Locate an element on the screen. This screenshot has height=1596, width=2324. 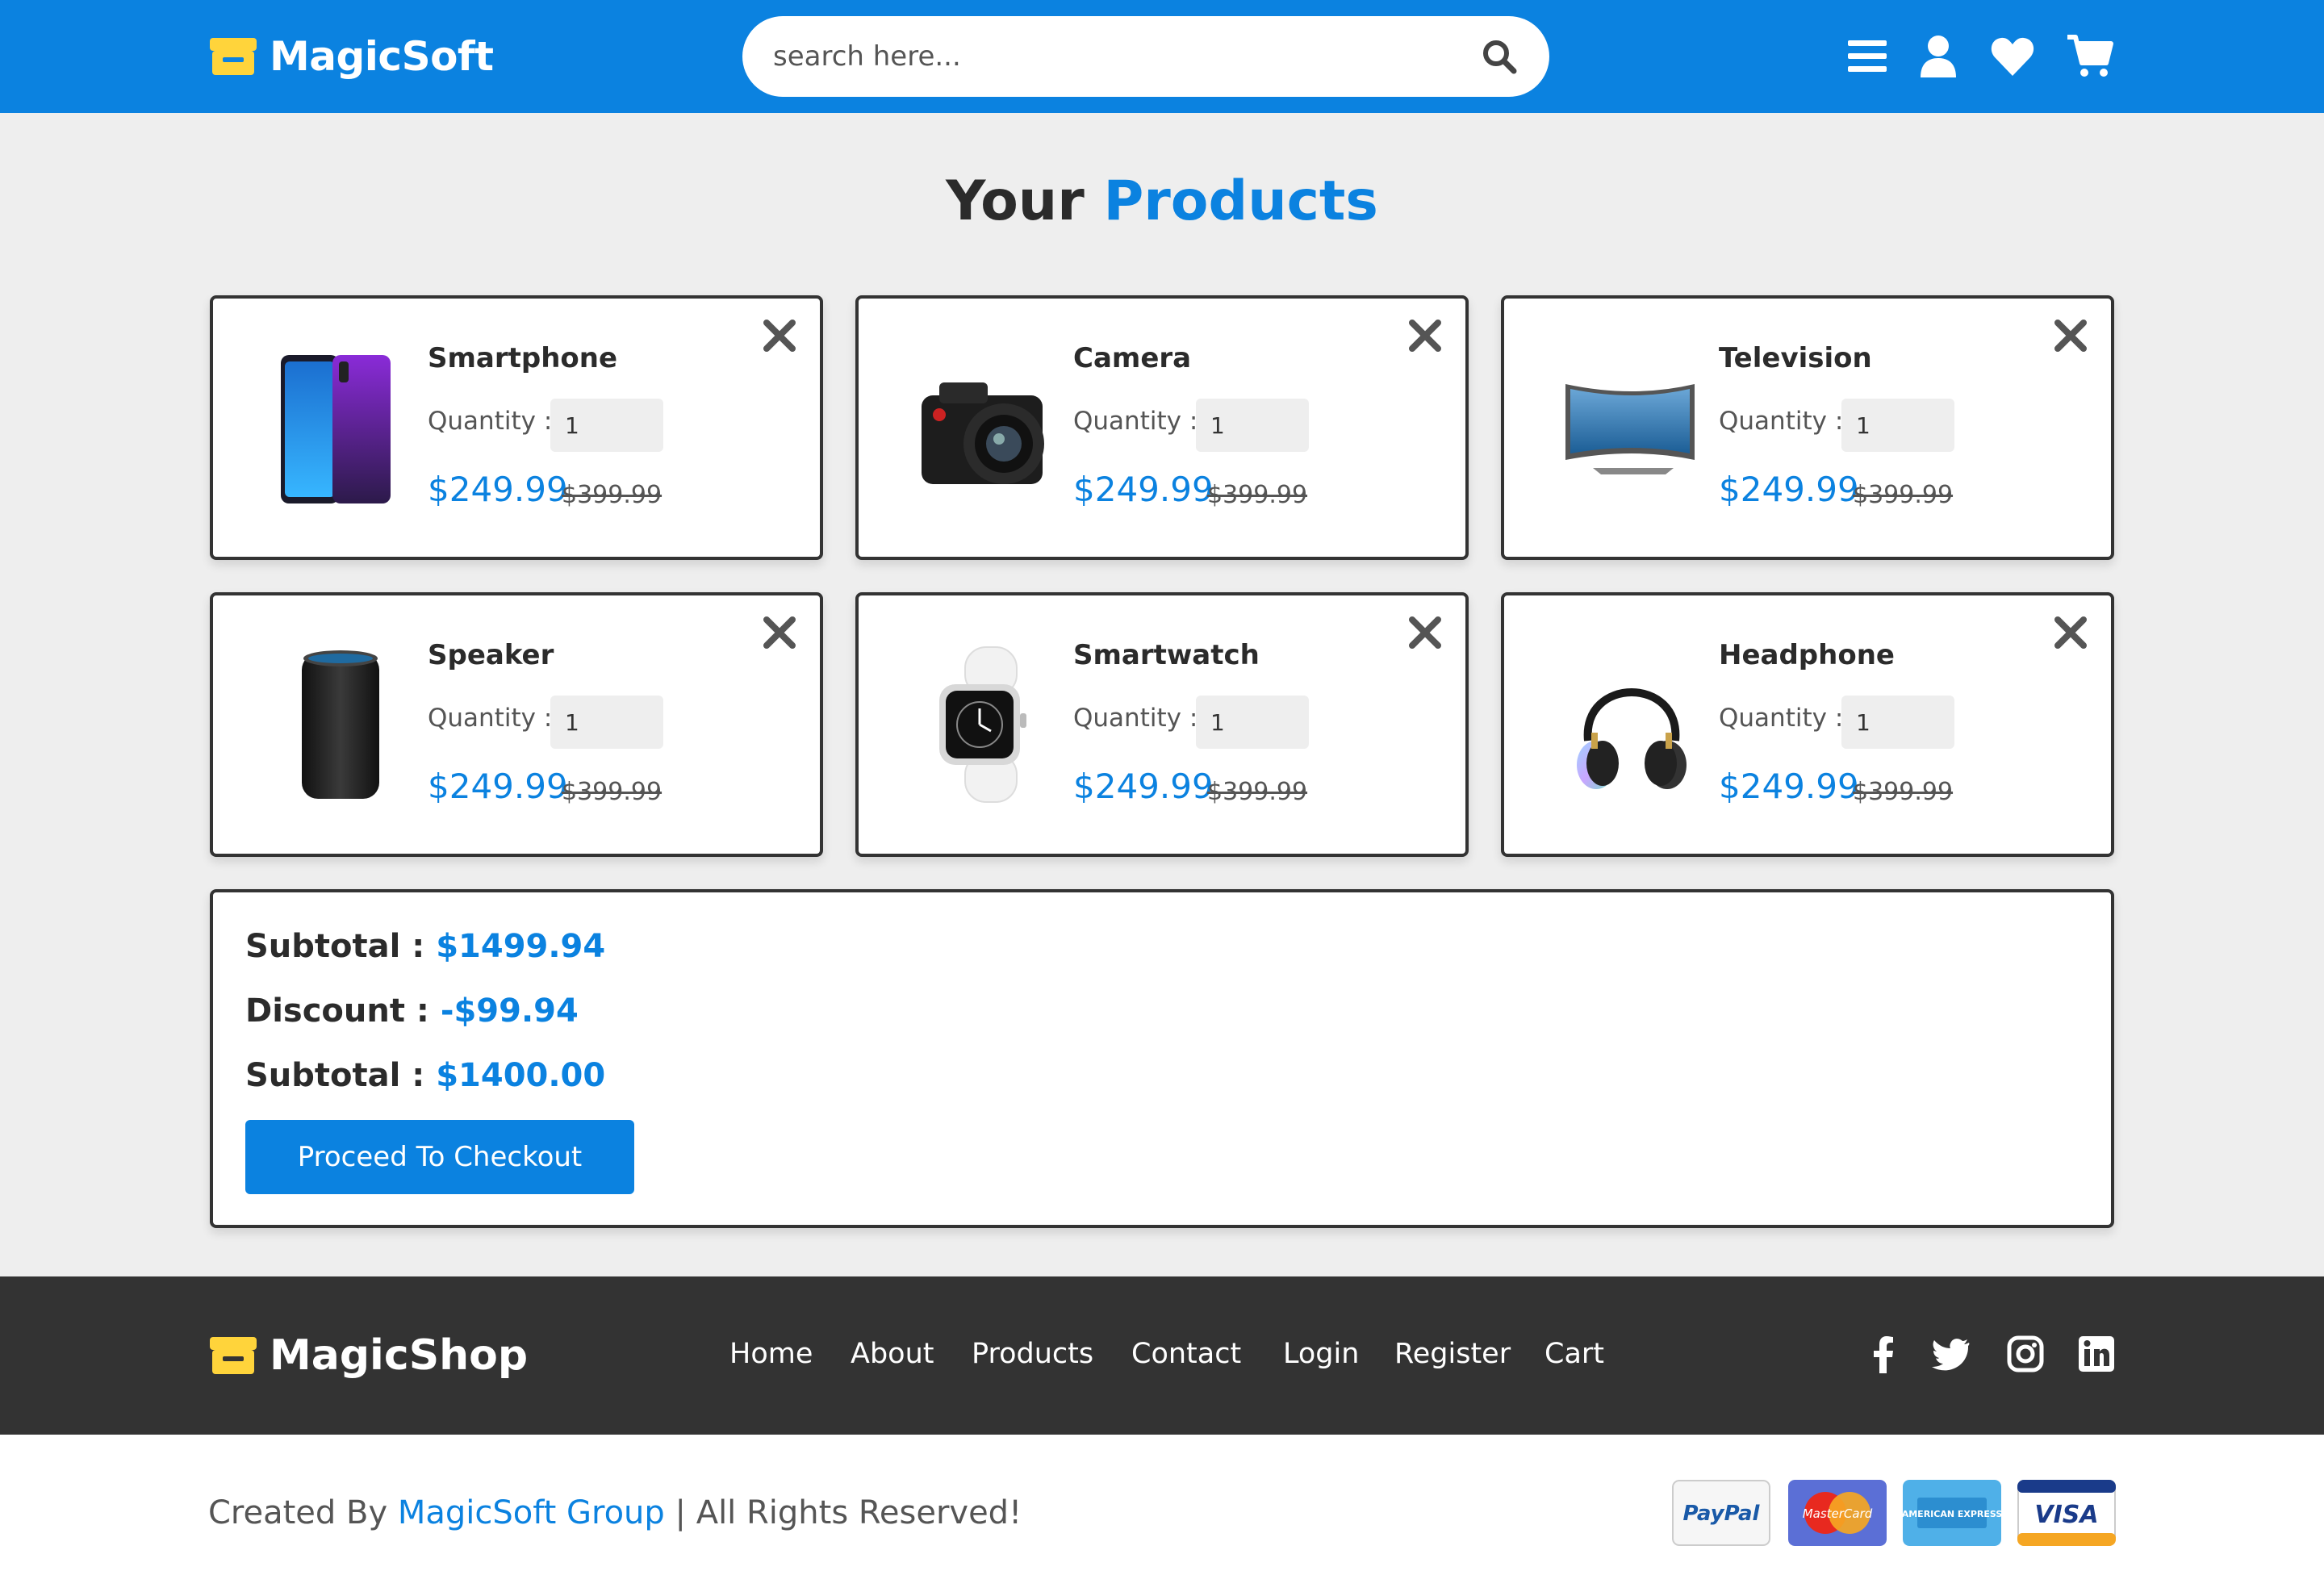
footer-link-login: Login is located at coordinates (1321, 1354).